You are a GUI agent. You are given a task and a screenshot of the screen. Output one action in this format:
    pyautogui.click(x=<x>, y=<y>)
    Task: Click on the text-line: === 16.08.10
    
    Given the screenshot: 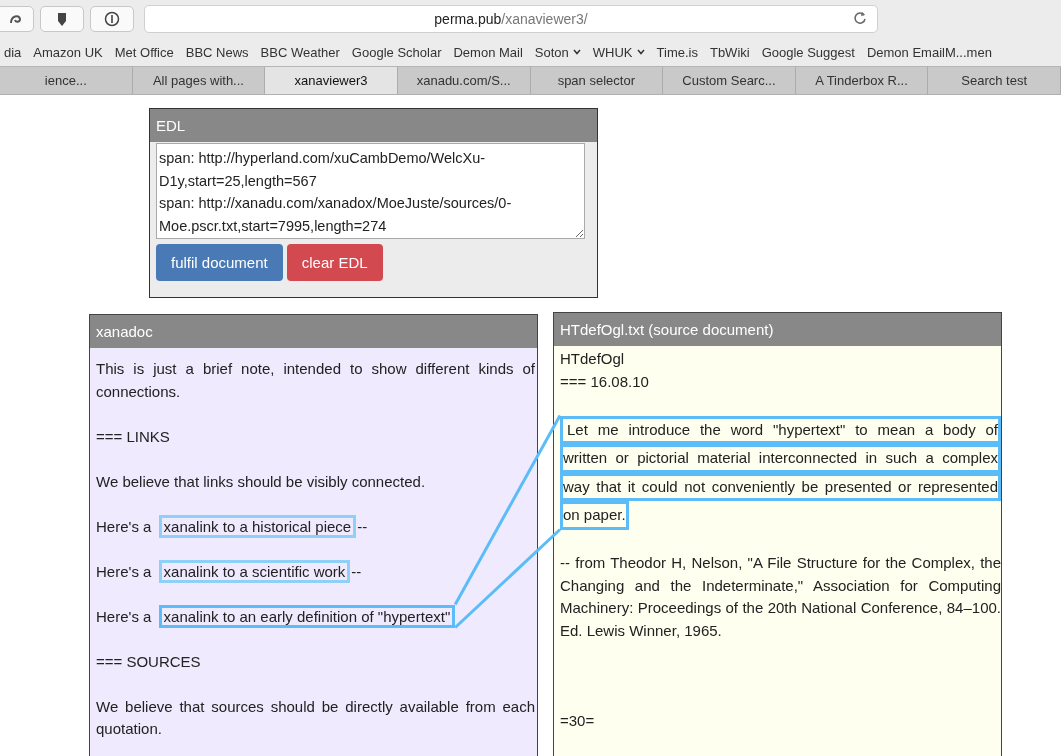 What is the action you would take?
    pyautogui.click(x=605, y=381)
    